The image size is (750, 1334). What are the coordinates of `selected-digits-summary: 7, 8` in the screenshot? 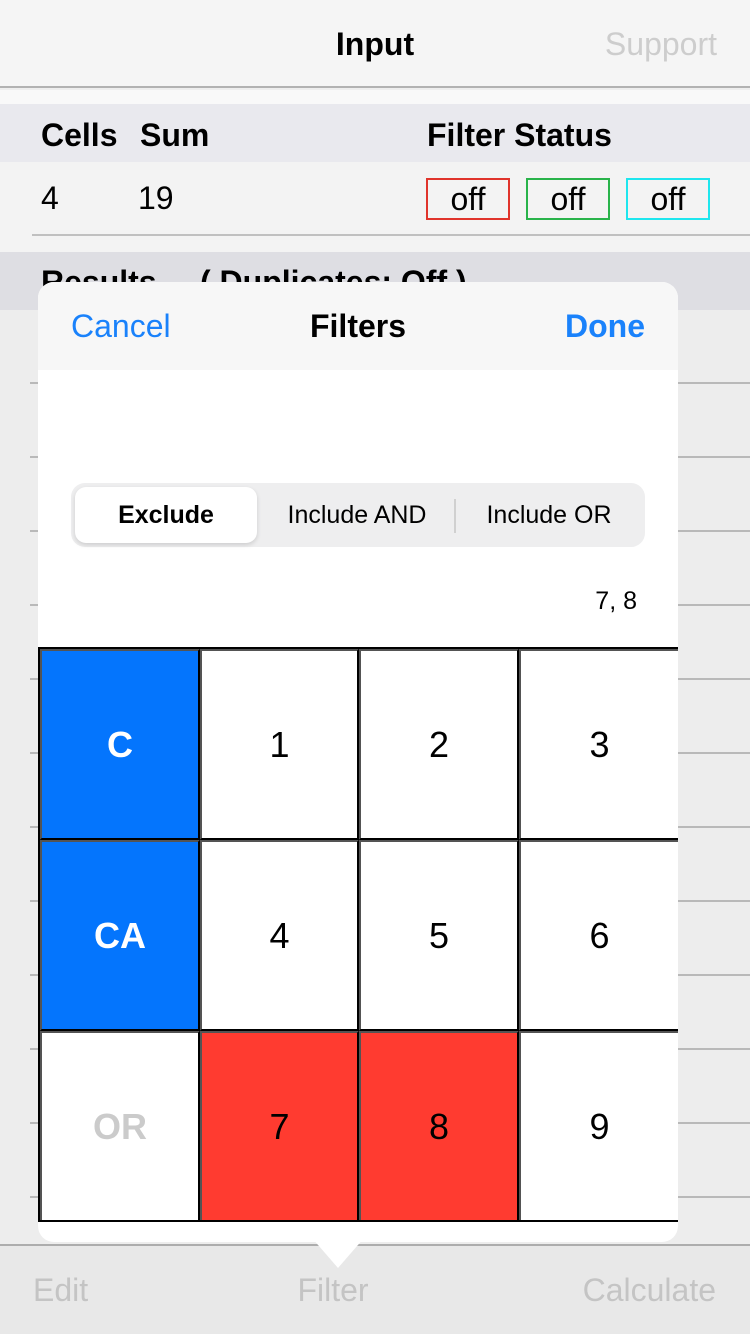 It's located at (616, 601).